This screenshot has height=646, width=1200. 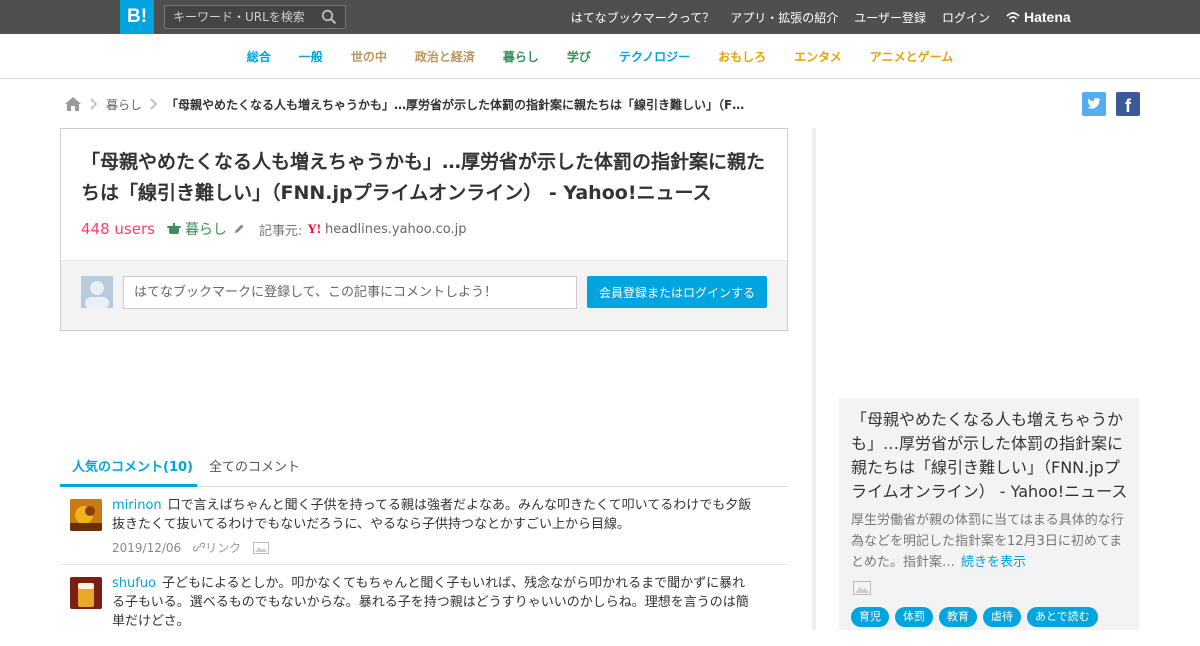 I want to click on tab-popular-comments: 人気のコメント(10), so click(x=128, y=470).